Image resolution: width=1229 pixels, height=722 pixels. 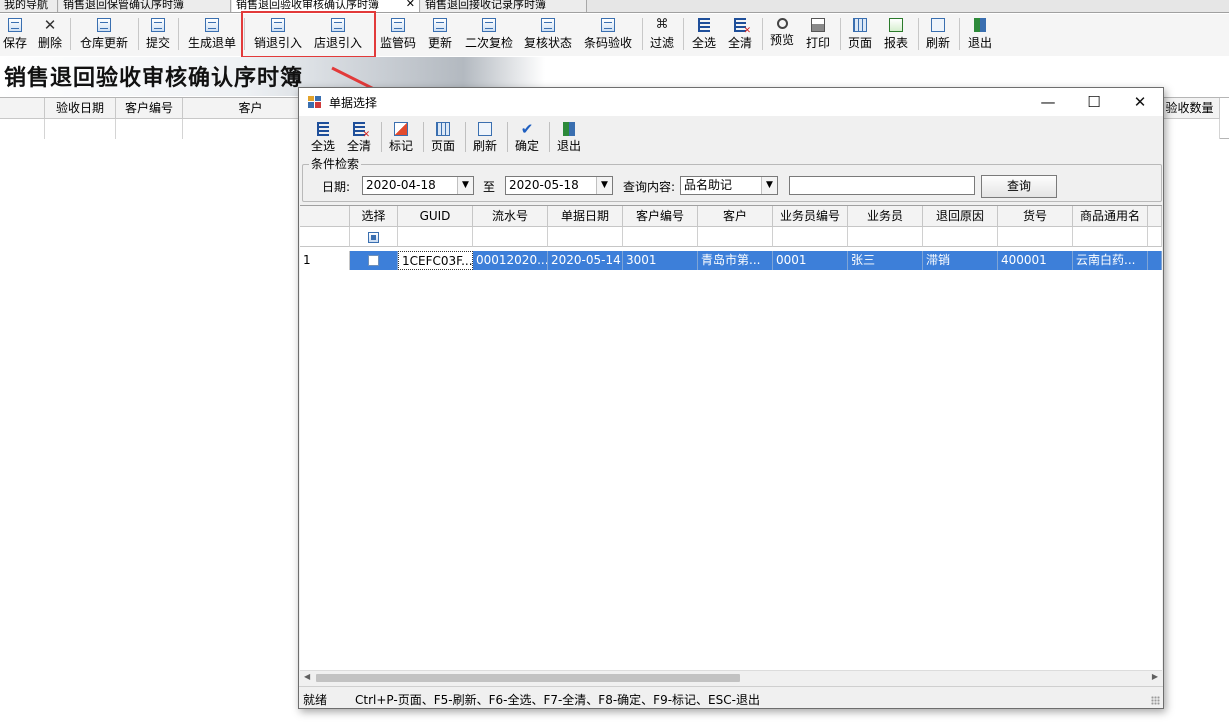 I want to click on scroll-right-arrow-icon: ▶, so click(x=1155, y=676).